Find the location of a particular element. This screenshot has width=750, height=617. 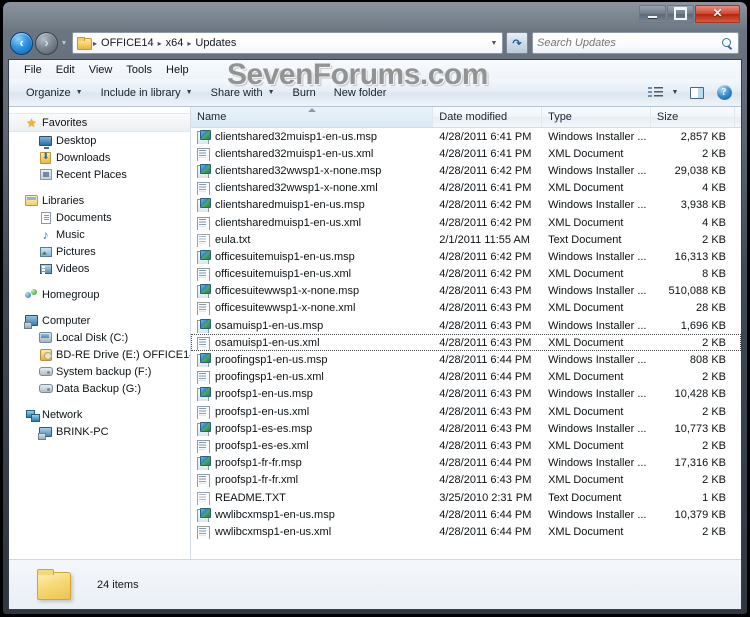

msp-file-icon is located at coordinates (203, 463).